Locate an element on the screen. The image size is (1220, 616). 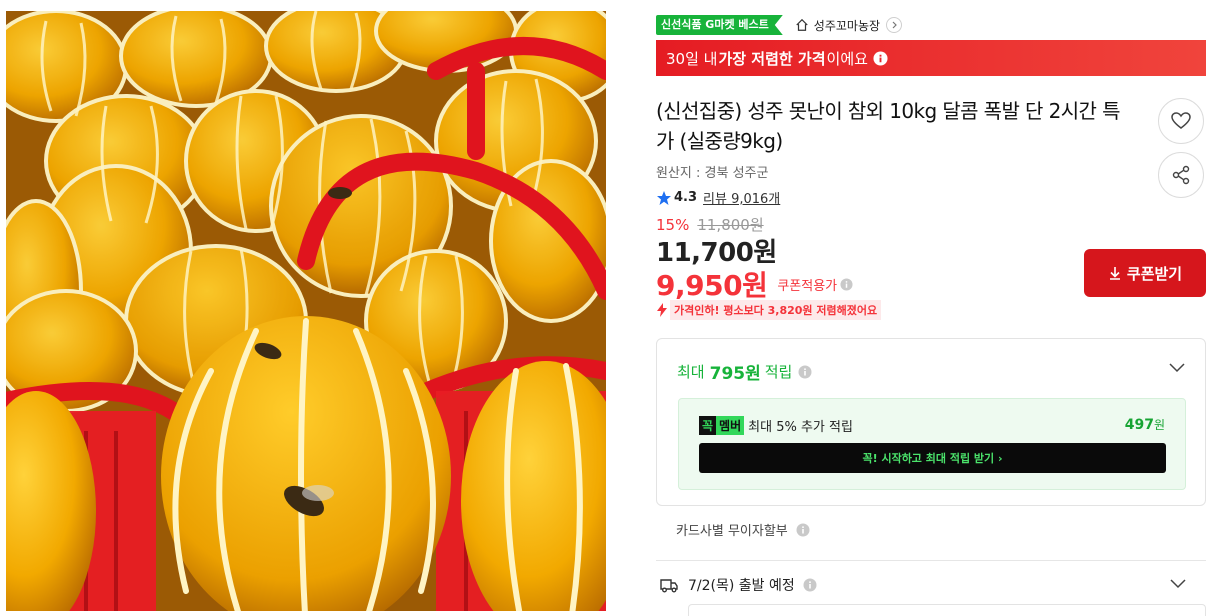
installment-row: 카드사별 무이자할부 is located at coordinates (743, 529).